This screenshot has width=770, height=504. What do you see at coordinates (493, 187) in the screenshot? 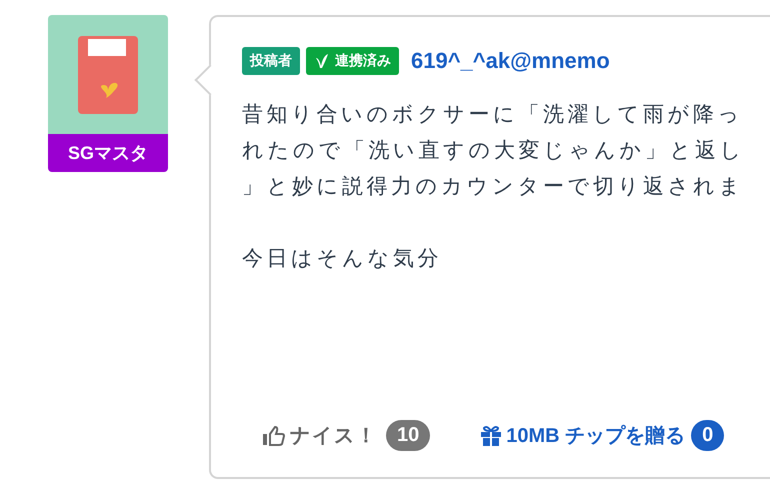
I see `post-text-line: 」と妙に説得力のカウンターで切り返されま` at bounding box center [493, 187].